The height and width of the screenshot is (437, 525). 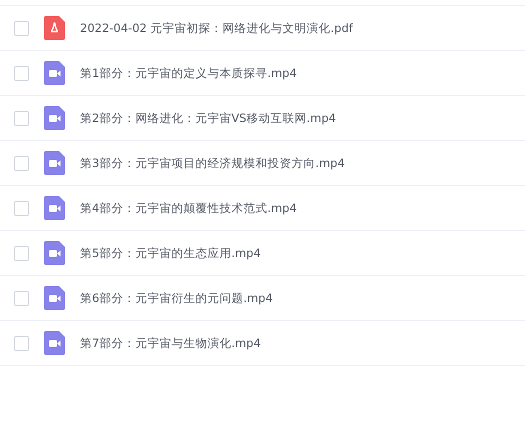 I want to click on file-name: 2022-04-02 元宇宙初探：网络进化与文明演化.pdf, so click(x=216, y=28).